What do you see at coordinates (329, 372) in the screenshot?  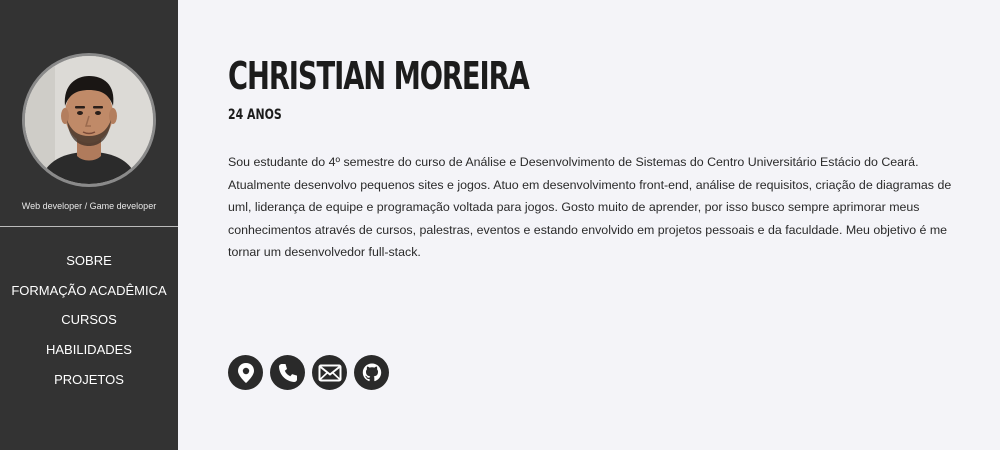 I see `email-icon` at bounding box center [329, 372].